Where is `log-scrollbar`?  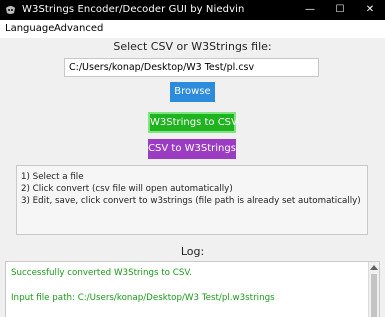 log-scrollbar is located at coordinates (373, 289).